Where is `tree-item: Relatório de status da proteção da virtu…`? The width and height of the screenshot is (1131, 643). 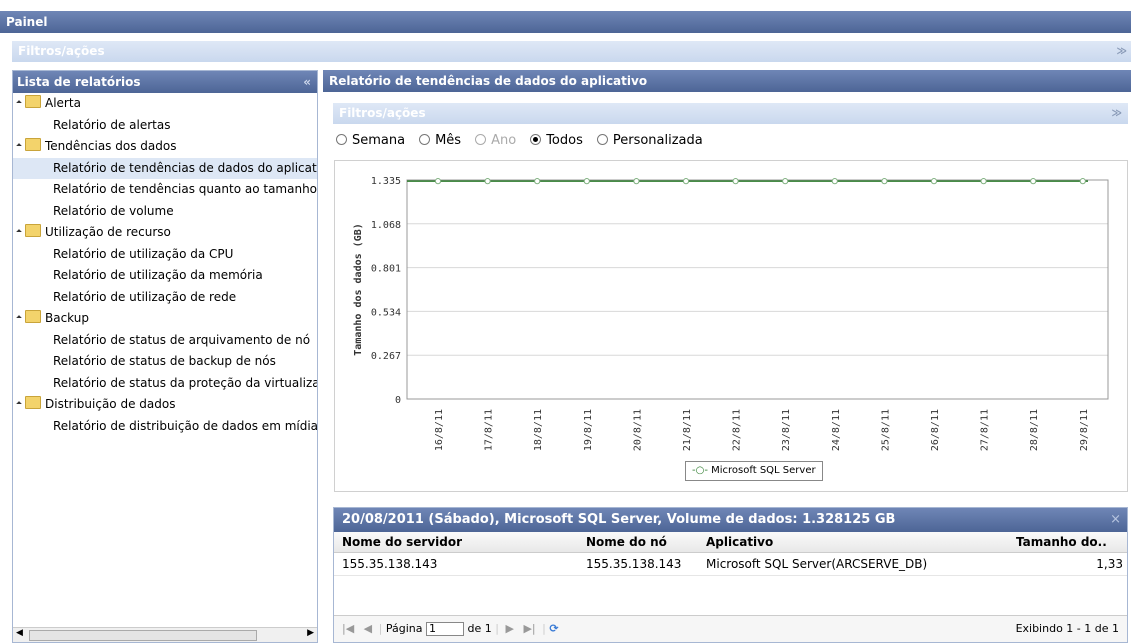
tree-item: Relatório de status da proteção da virtu… is located at coordinates (165, 383).